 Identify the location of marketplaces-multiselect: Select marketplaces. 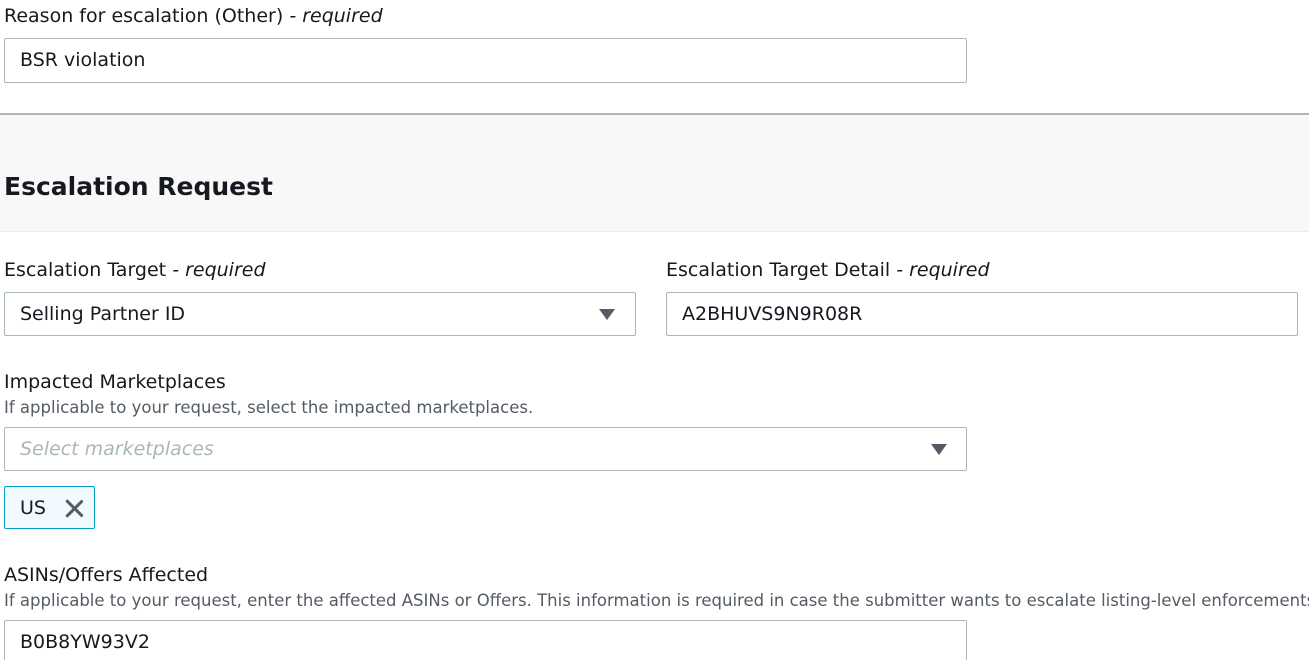
(485, 449).